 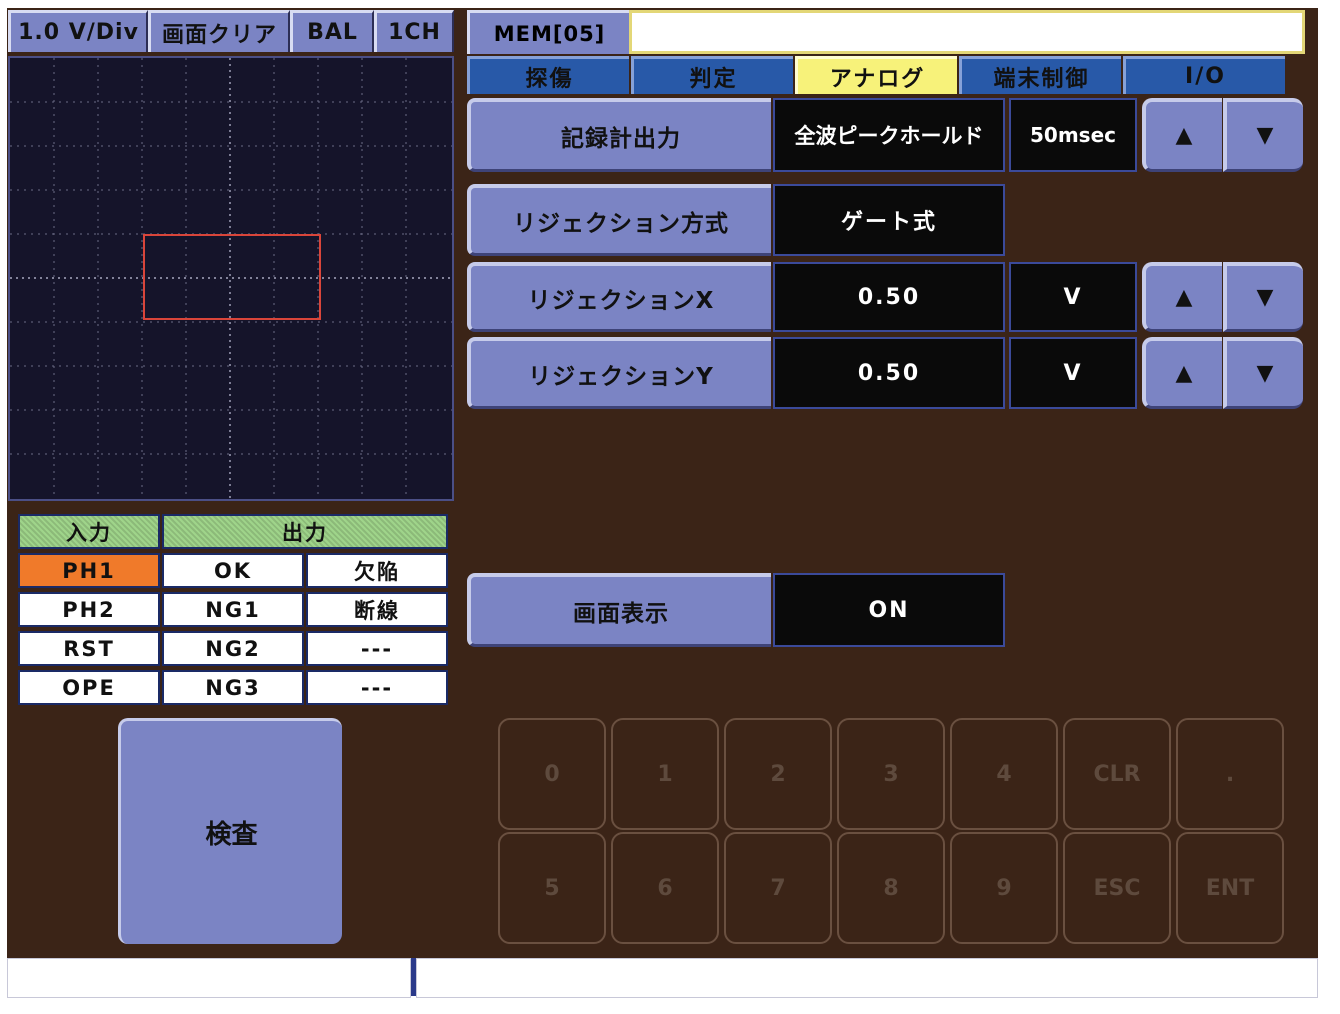 I want to click on rejection-y-up-button: ▲, so click(x=1182, y=373).